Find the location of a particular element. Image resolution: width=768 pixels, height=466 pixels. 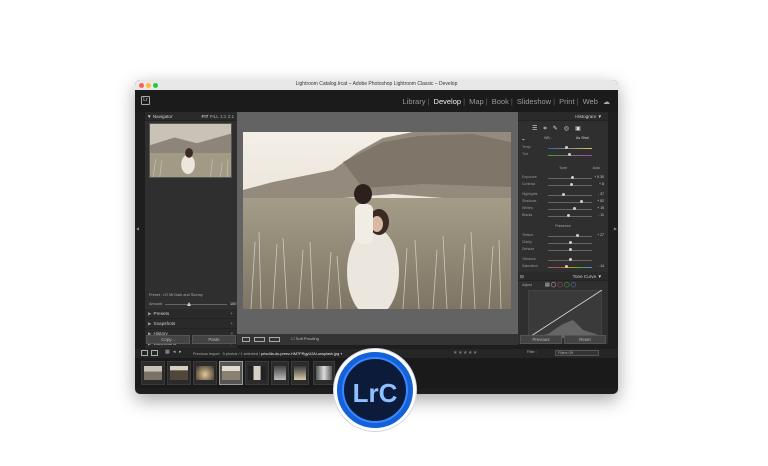

slider-vibrance: Vibrance is located at coordinates (563, 260).